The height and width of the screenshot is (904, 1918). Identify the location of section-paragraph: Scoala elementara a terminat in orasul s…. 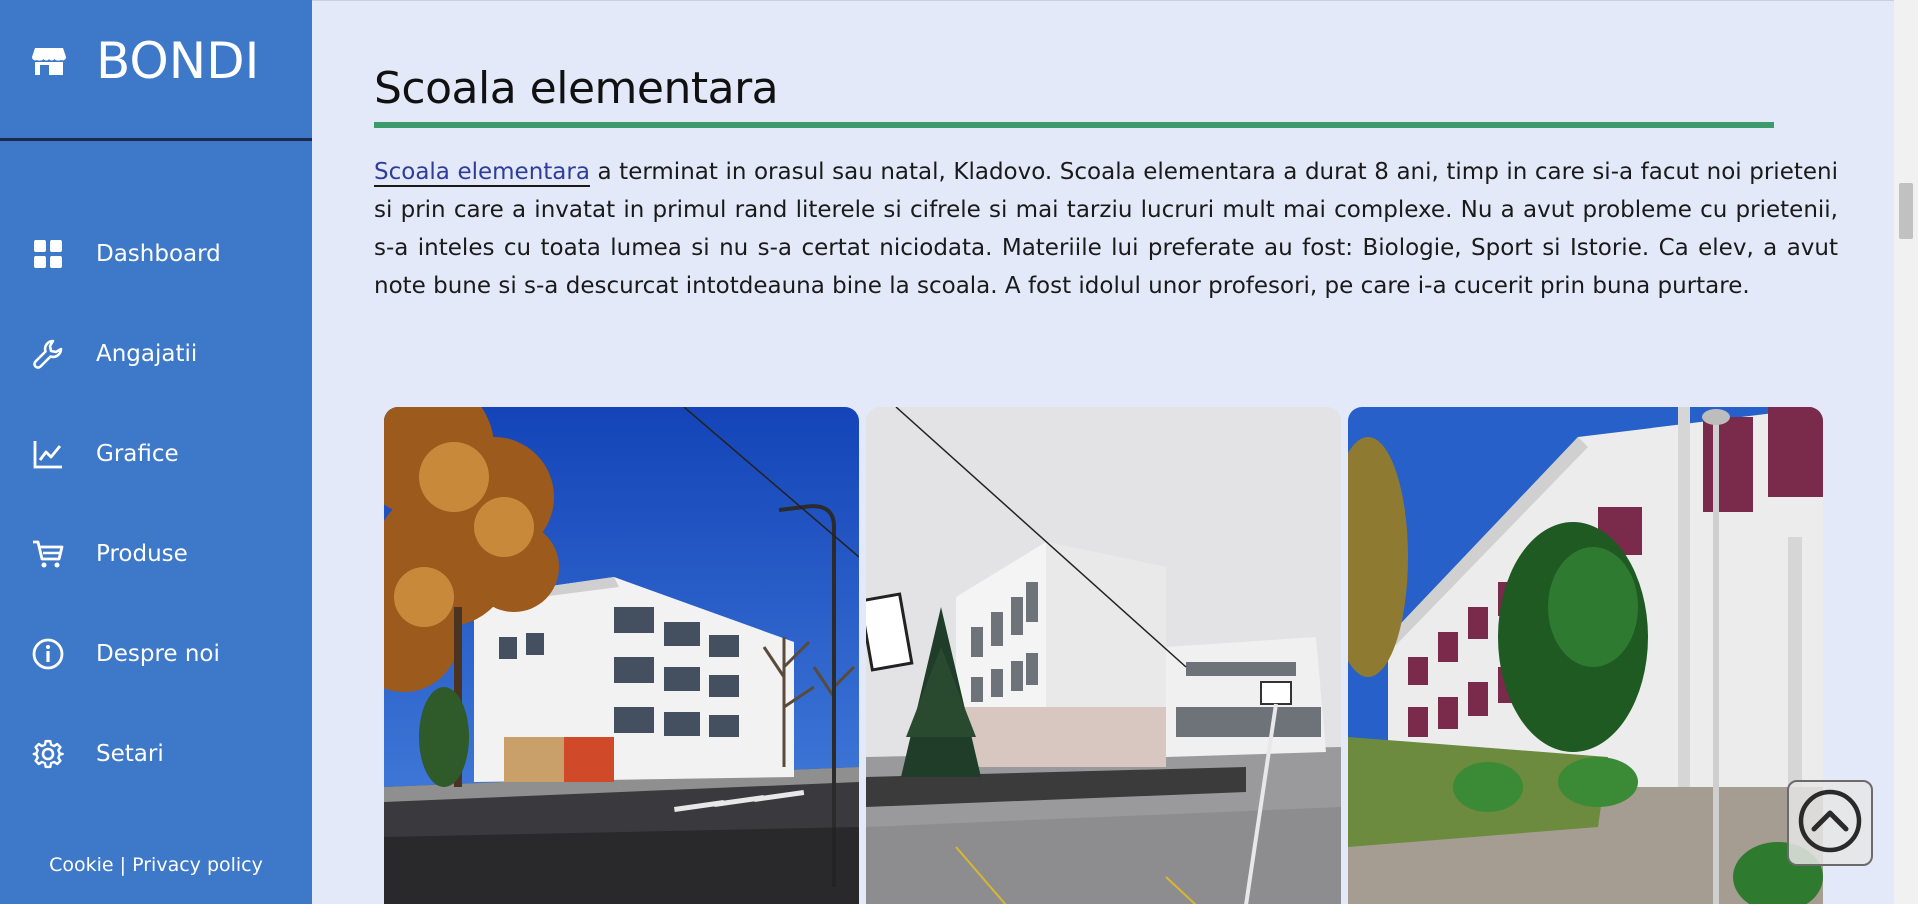
(1106, 229).